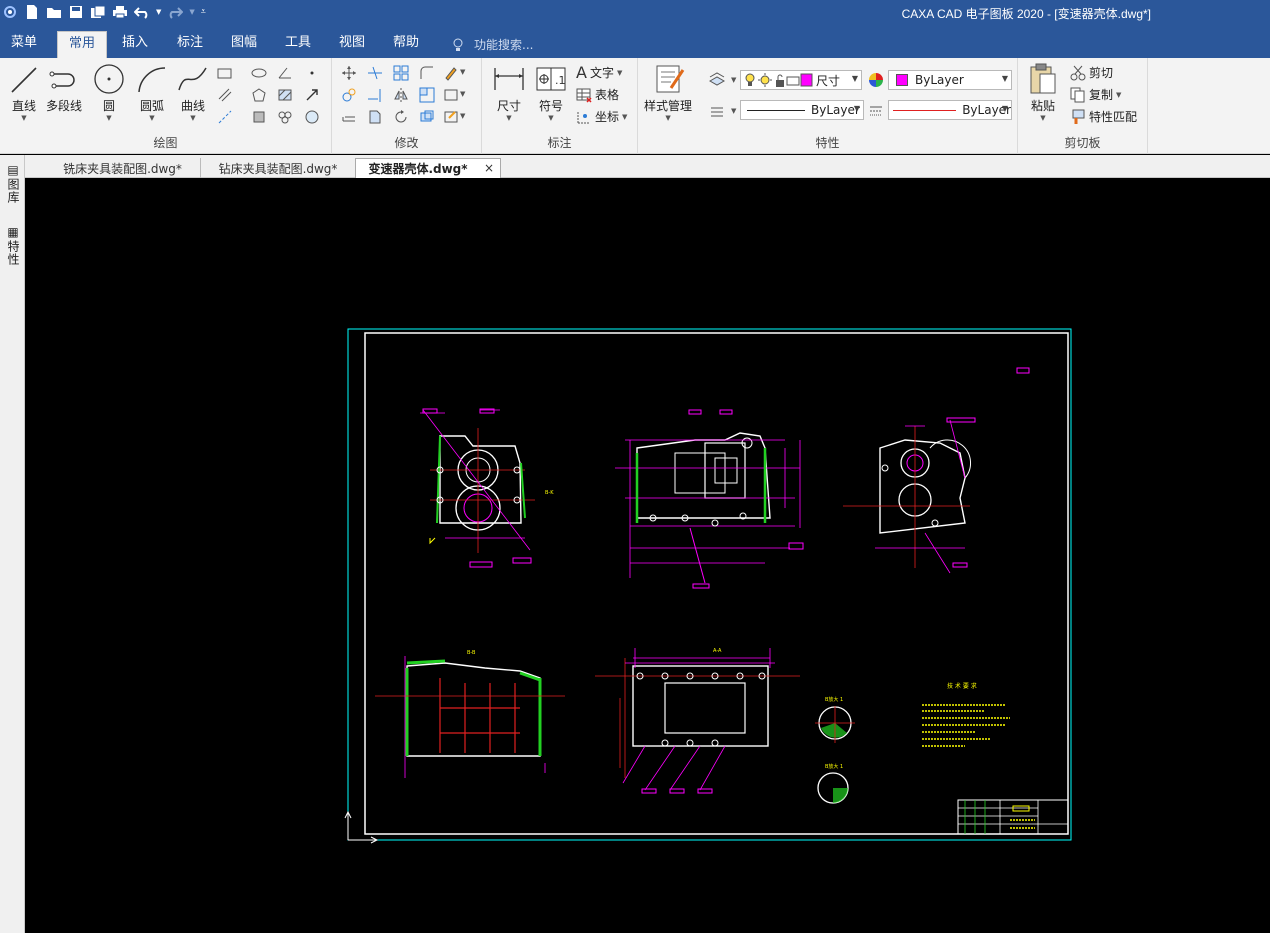 The image size is (1270, 933). What do you see at coordinates (375, 73) in the screenshot?
I see `trim-icon` at bounding box center [375, 73].